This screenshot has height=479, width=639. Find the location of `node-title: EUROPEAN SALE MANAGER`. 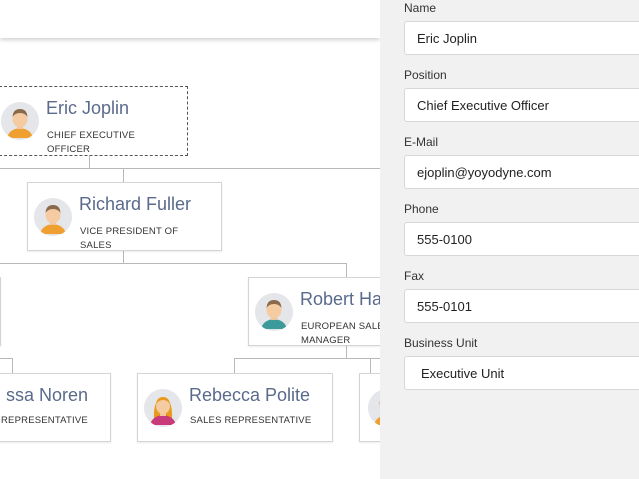

node-title: EUROPEAN SALE MANAGER is located at coordinates (340, 333).